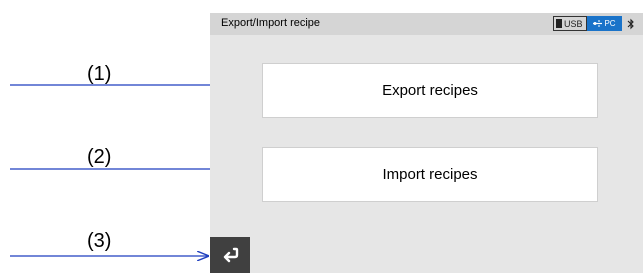  What do you see at coordinates (99, 74) in the screenshot?
I see `callout-label-1: (1)` at bounding box center [99, 74].